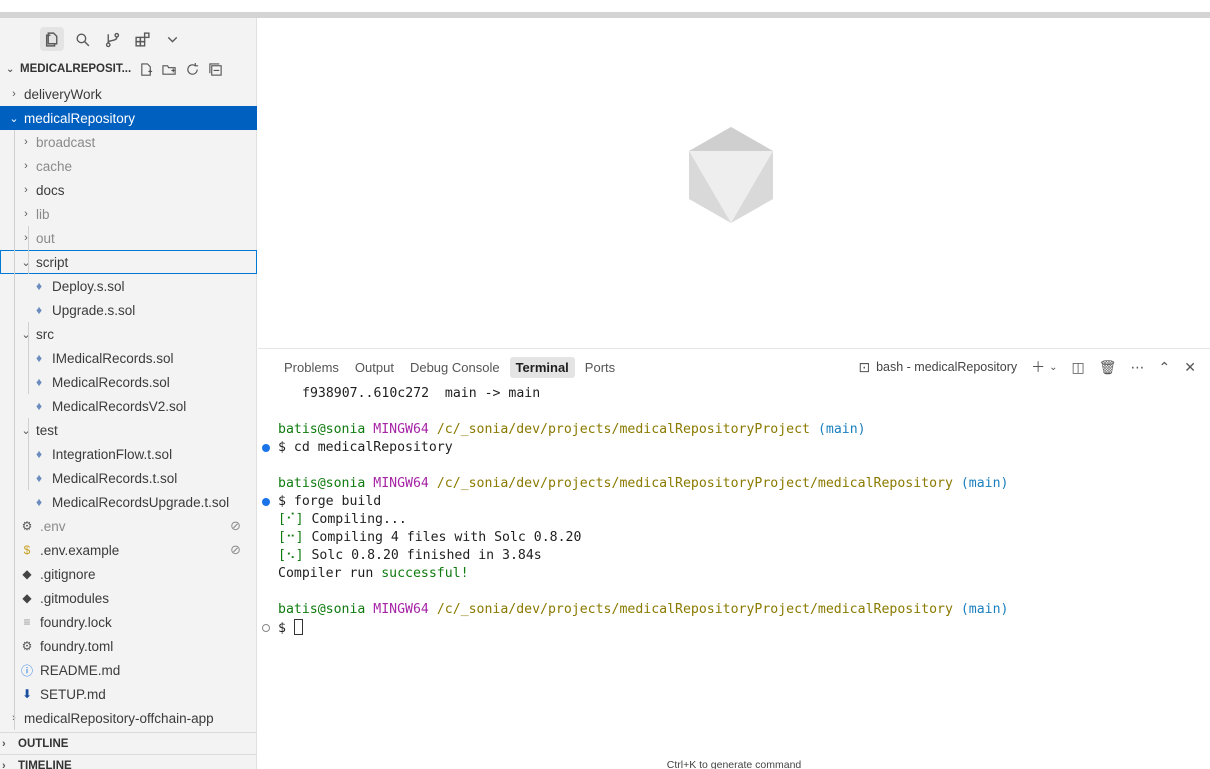 This screenshot has height=769, width=1210. What do you see at coordinates (50, 190) in the screenshot?
I see `tree-item-label: docs` at bounding box center [50, 190].